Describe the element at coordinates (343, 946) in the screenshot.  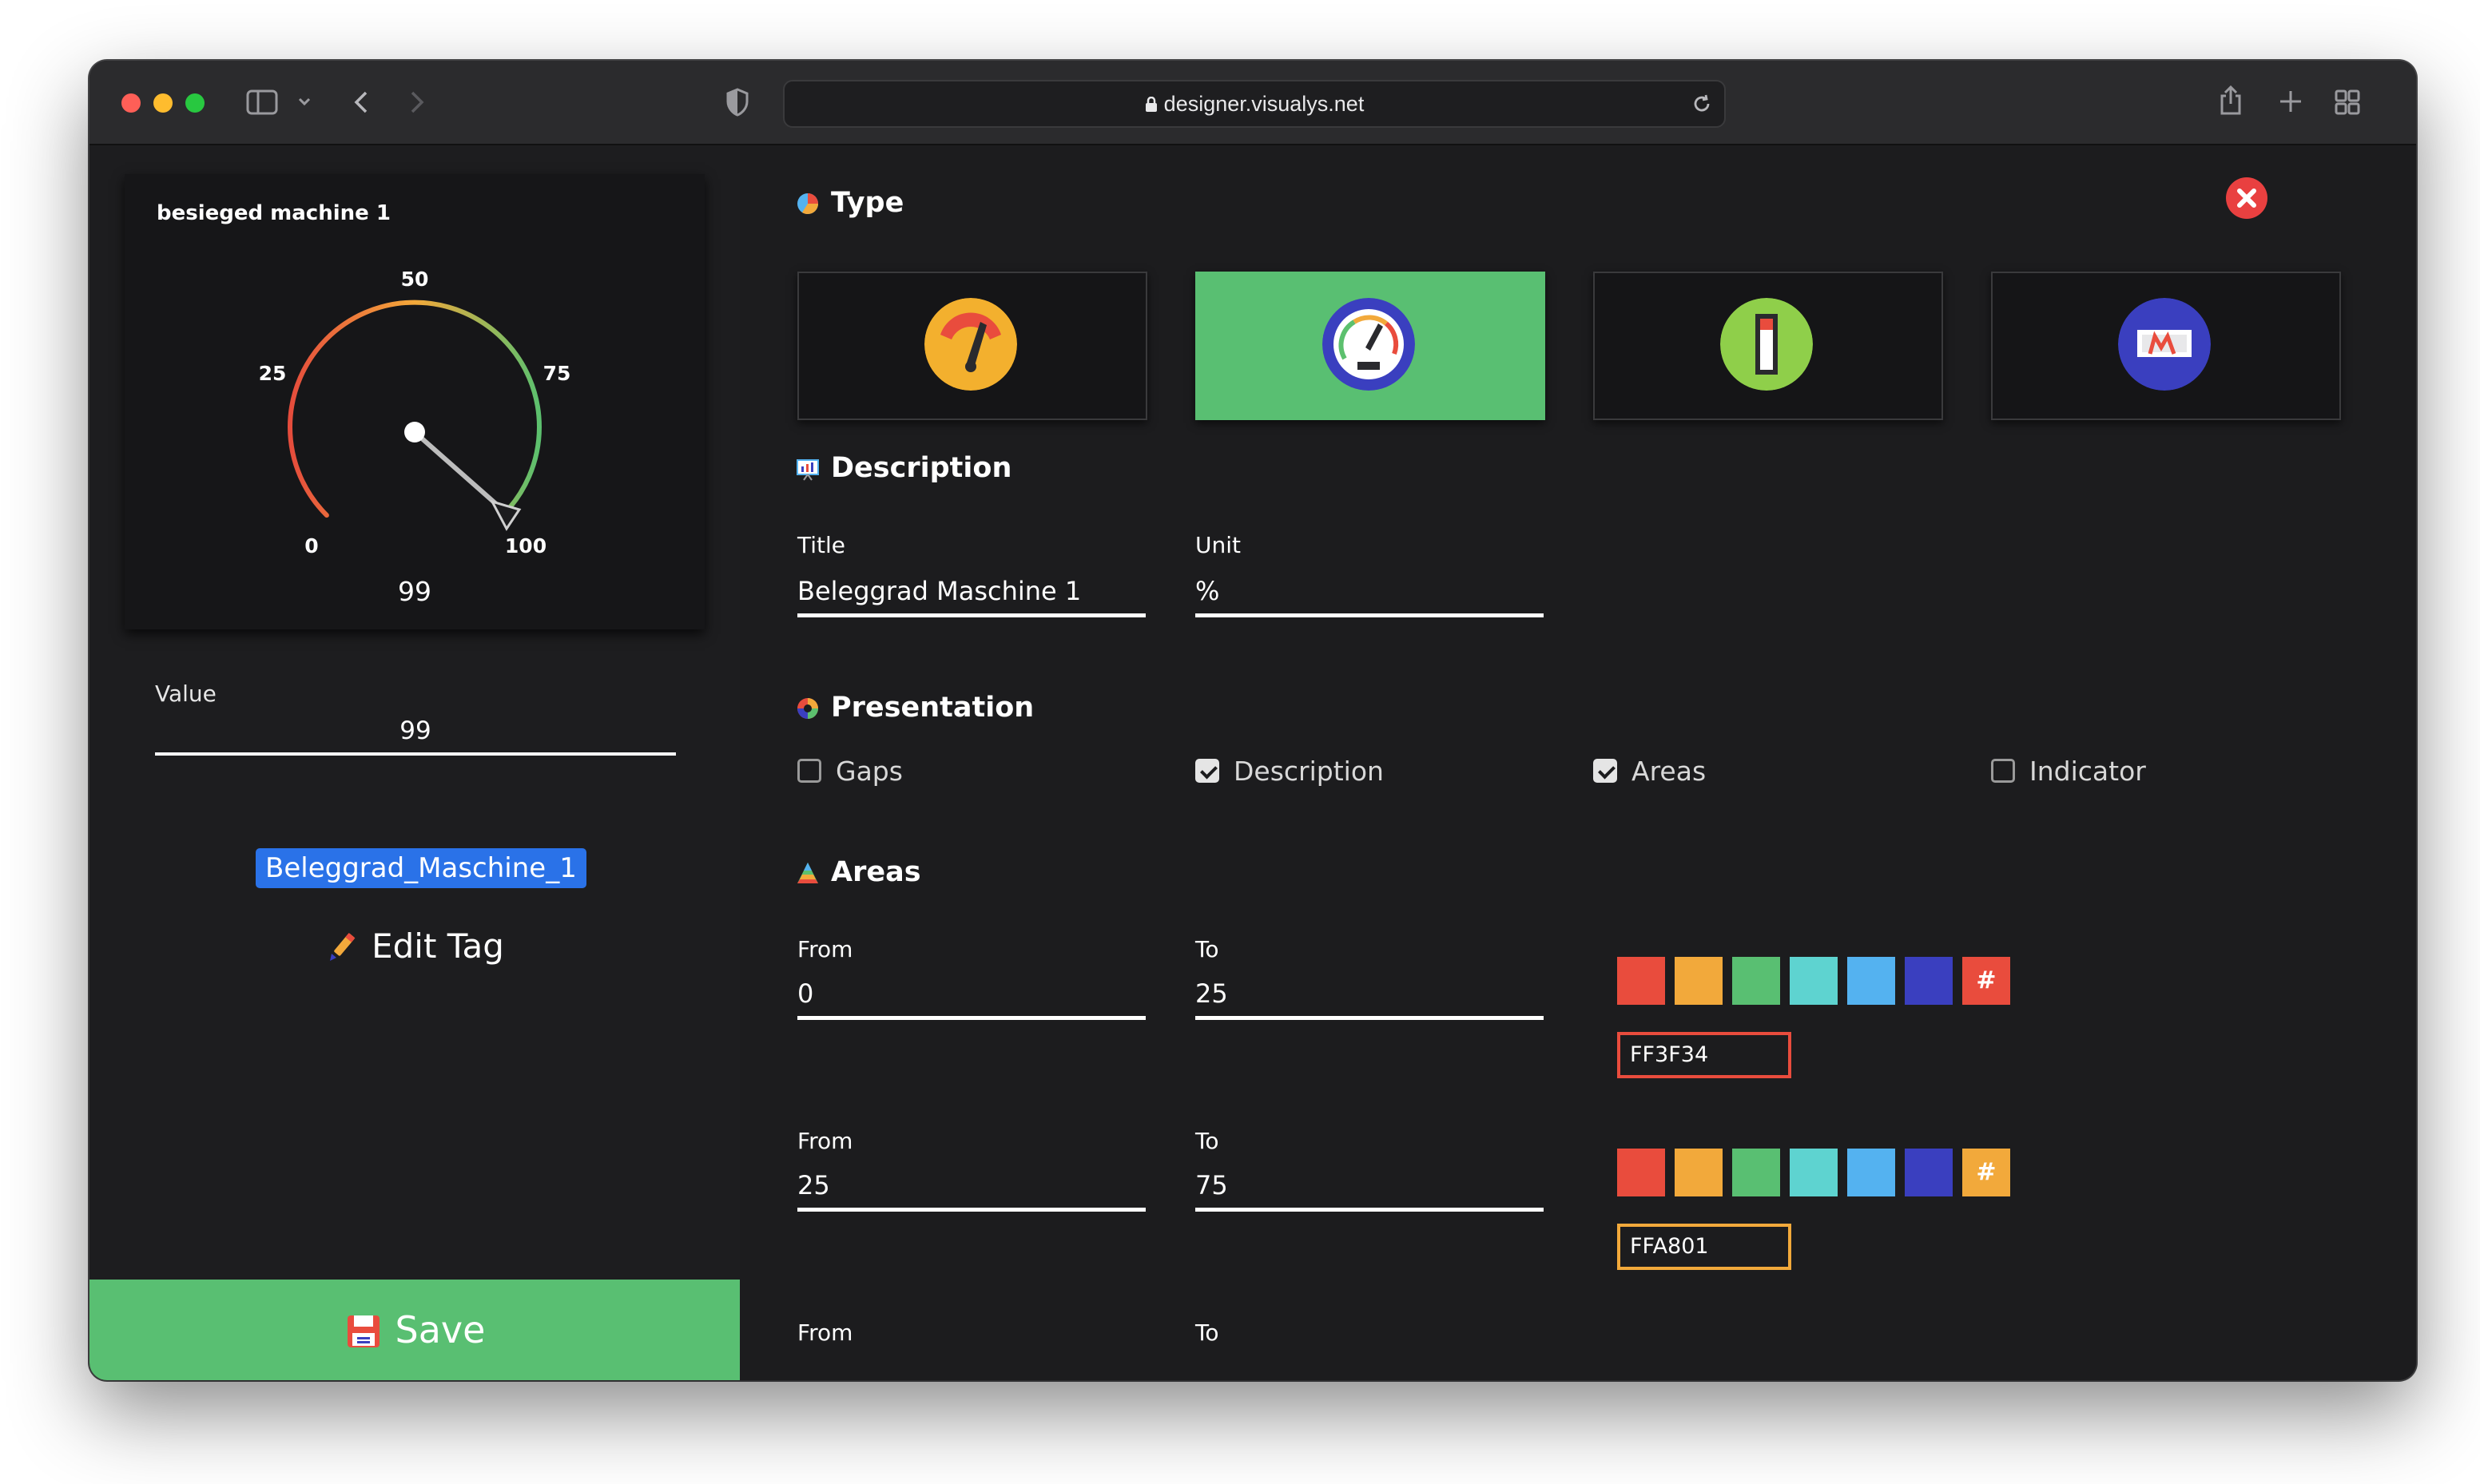
I see `pencil-icon` at that location.